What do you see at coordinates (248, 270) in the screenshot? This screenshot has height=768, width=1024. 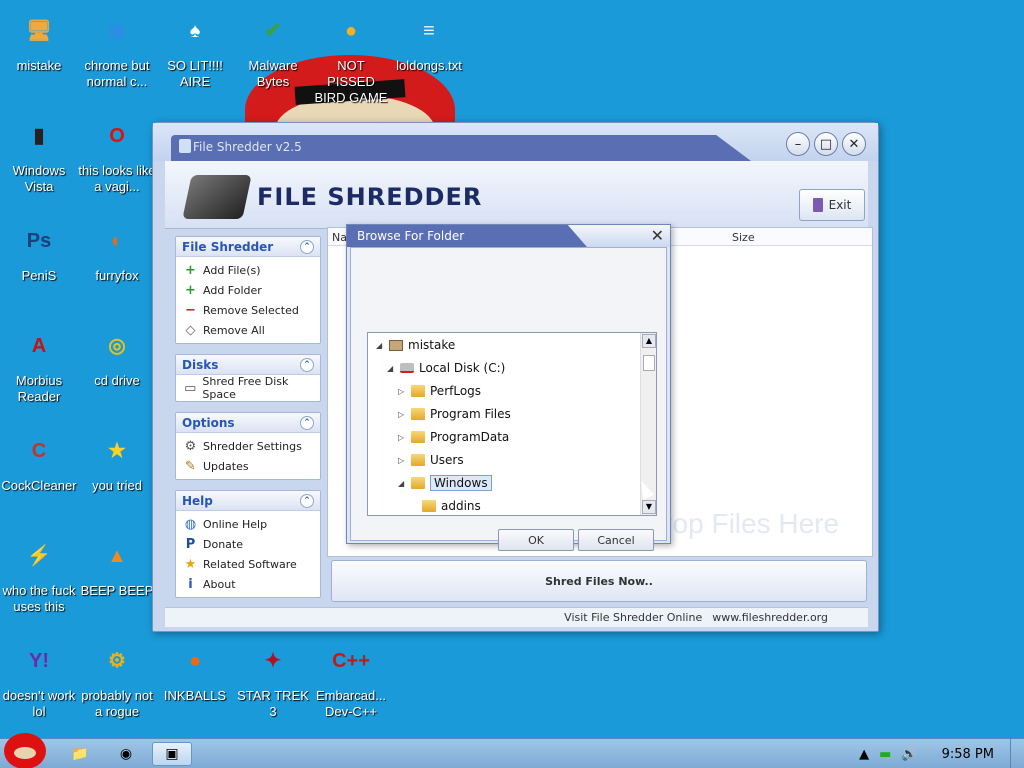 I see `sidebar-item: + Add File(s)` at bounding box center [248, 270].